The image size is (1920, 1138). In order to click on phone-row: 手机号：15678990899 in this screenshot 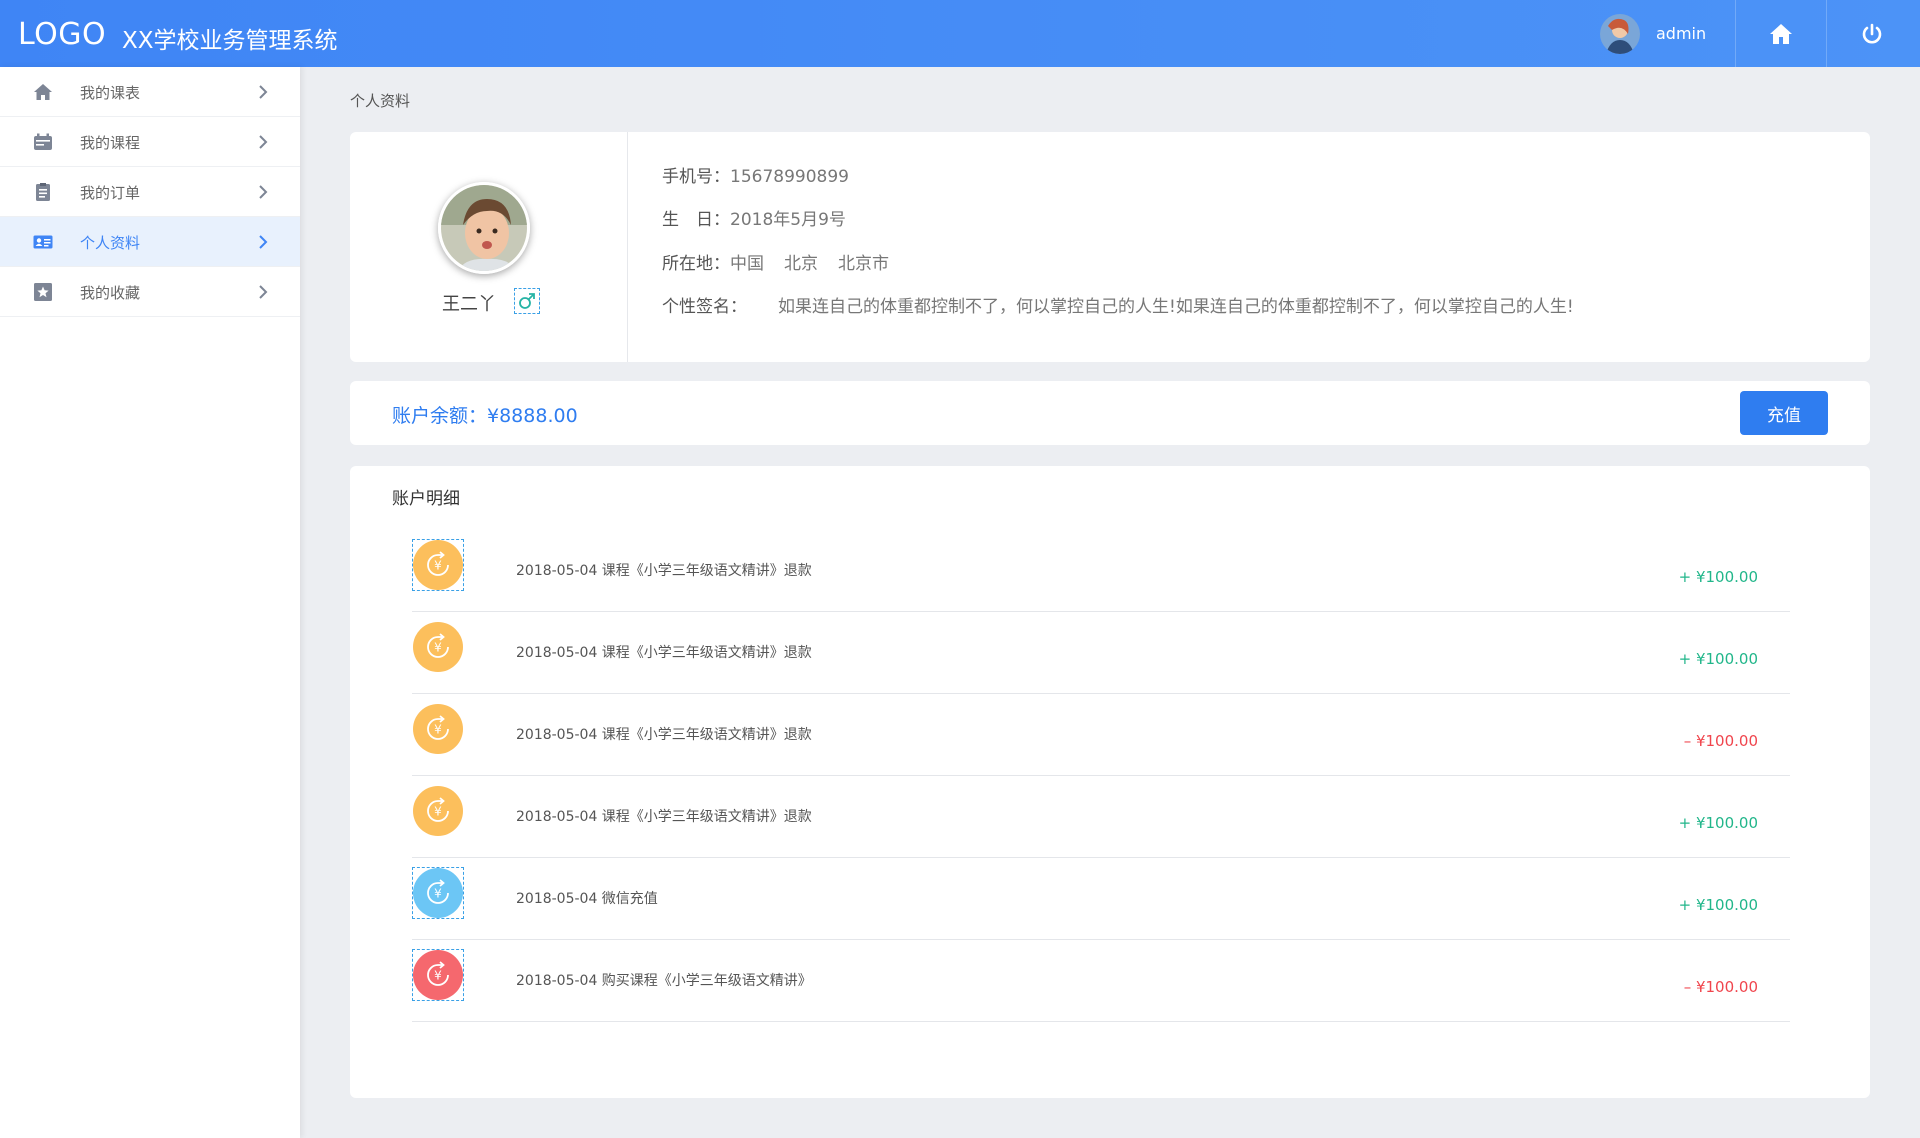, I will do `click(755, 174)`.